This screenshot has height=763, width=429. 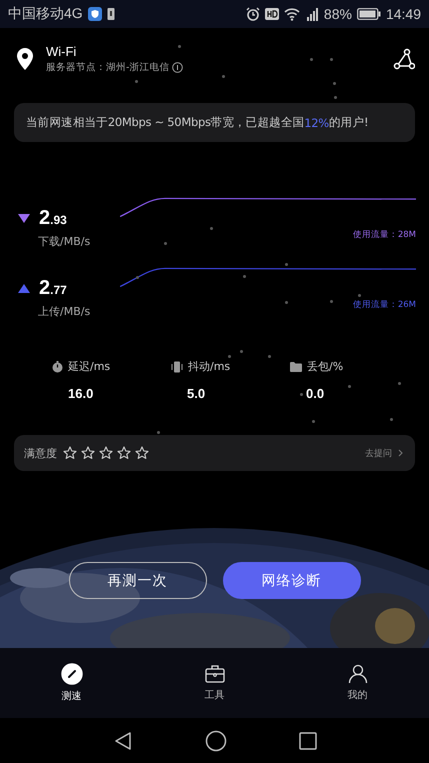 What do you see at coordinates (214, 122) in the screenshot?
I see `speed-summary: 当前网速相当于20Mbps ~ 50Mbps带宽，已超越全国 12%的用户!` at bounding box center [214, 122].